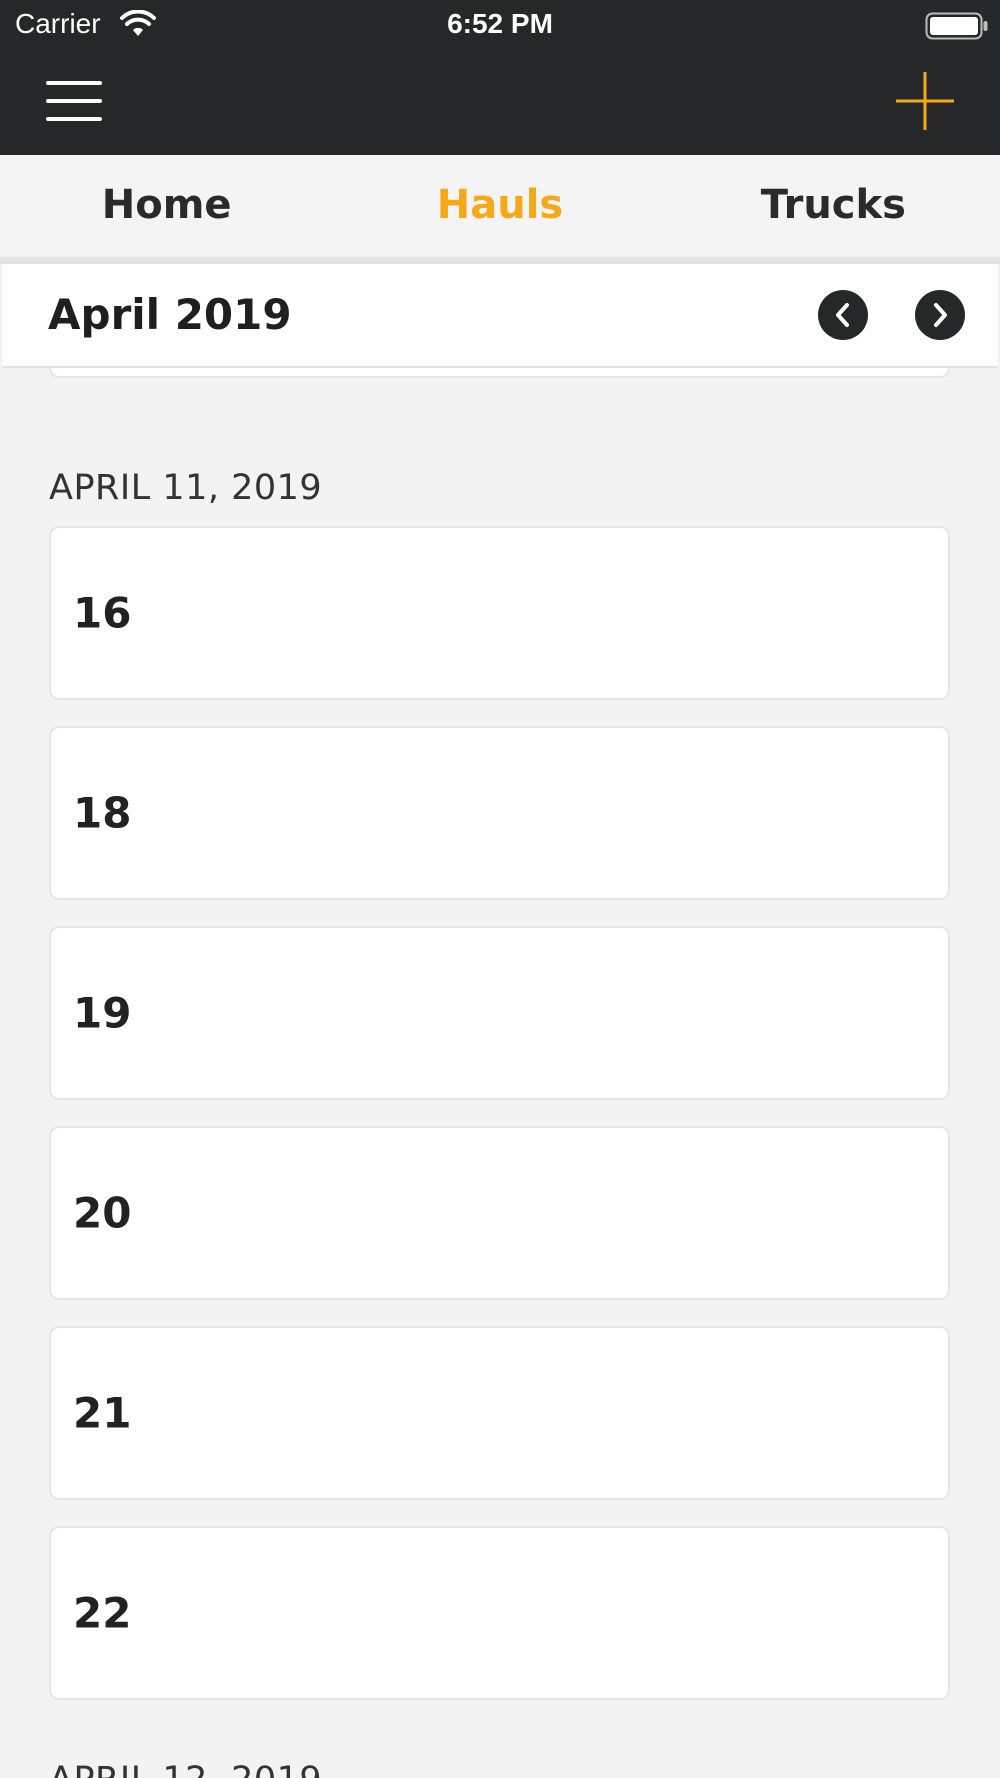  Describe the element at coordinates (170, 314) in the screenshot. I see `month-title: April 2019` at that location.